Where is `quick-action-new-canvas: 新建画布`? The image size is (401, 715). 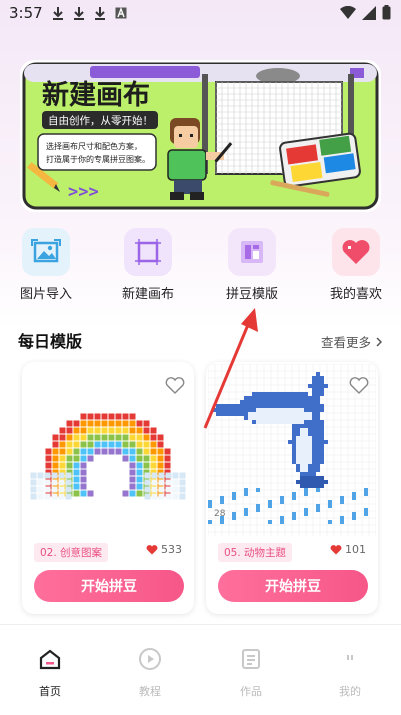 quick-action-new-canvas: 新建画布 is located at coordinates (148, 265).